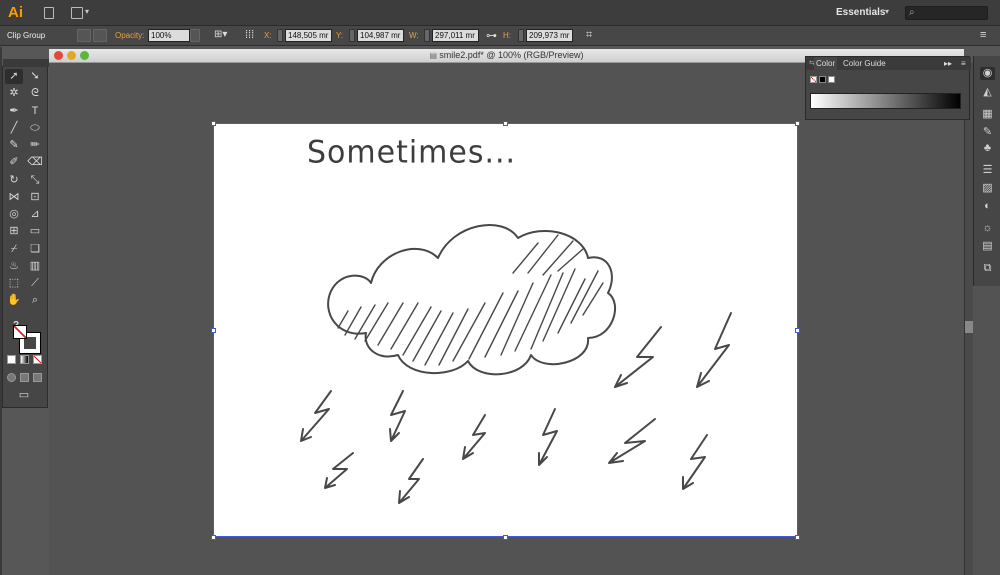 The image size is (1000, 575). I want to click on line-segment-tool-icon: ╱, so click(14, 128).